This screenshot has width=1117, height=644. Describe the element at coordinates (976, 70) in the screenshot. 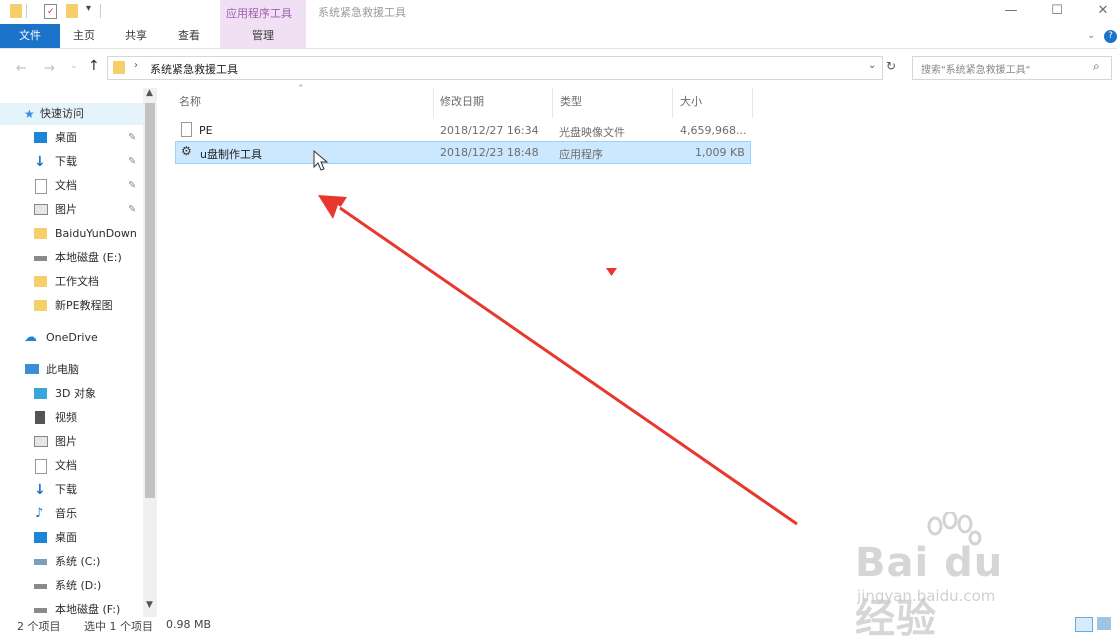

I see `search-placeholder: 搜索"系统紧急救援工具"` at that location.